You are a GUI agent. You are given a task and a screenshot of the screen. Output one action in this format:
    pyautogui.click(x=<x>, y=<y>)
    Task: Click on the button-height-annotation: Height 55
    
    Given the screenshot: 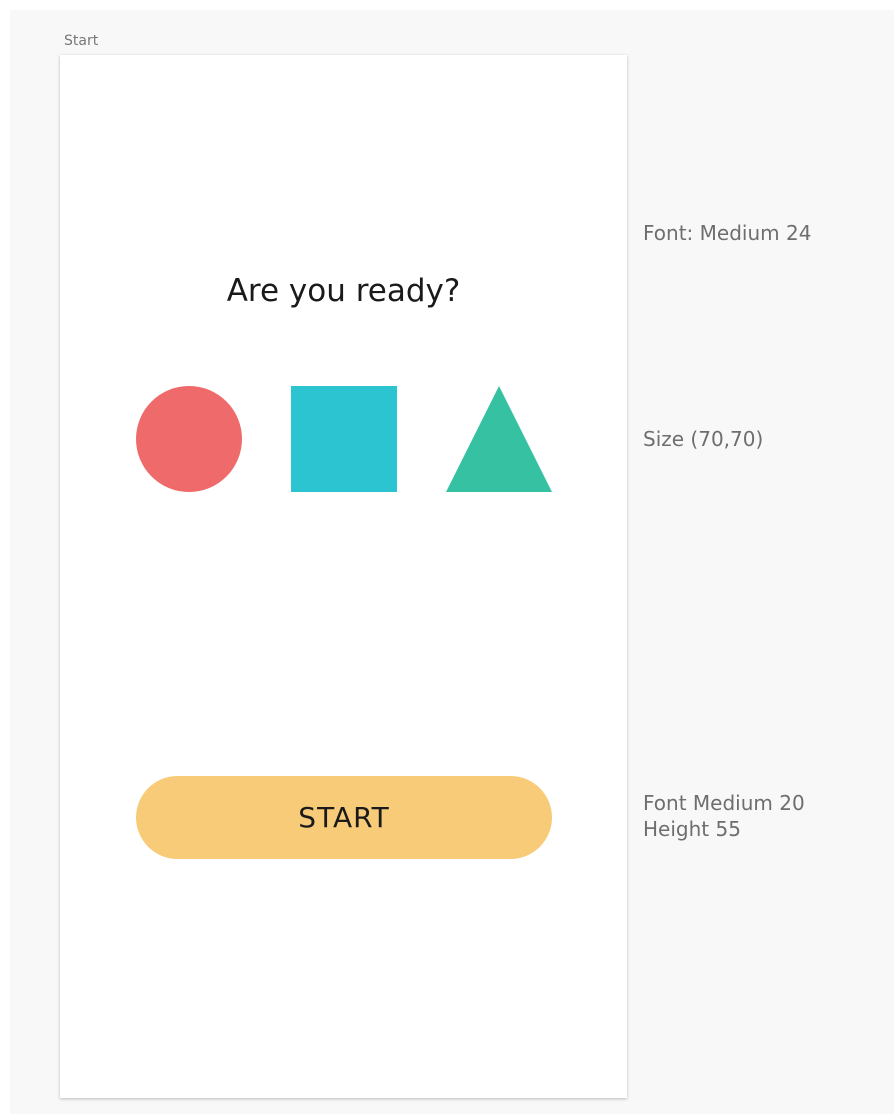 What is the action you would take?
    pyautogui.click(x=692, y=829)
    